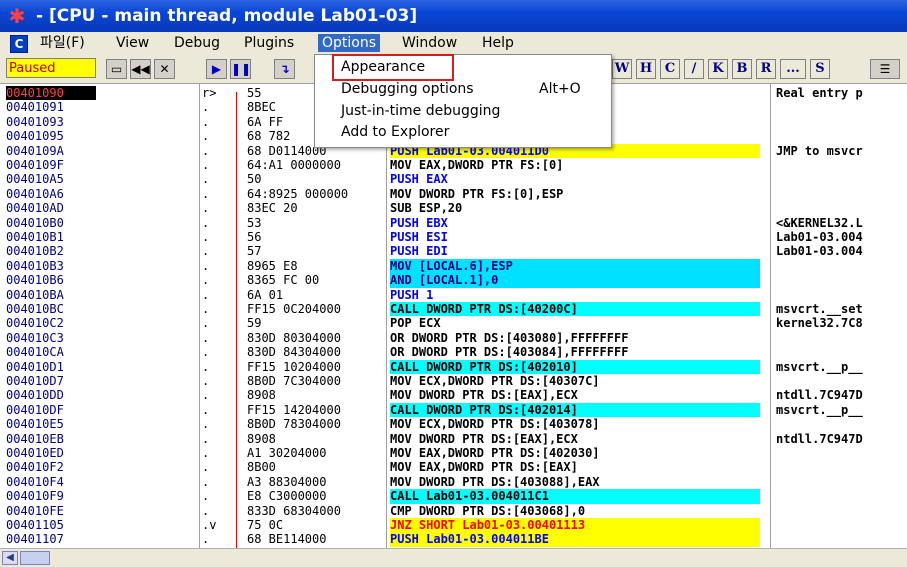 The width and height of the screenshot is (907, 567). Describe the element at coordinates (209, 525) in the screenshot. I see `row-gutter: .v` at that location.